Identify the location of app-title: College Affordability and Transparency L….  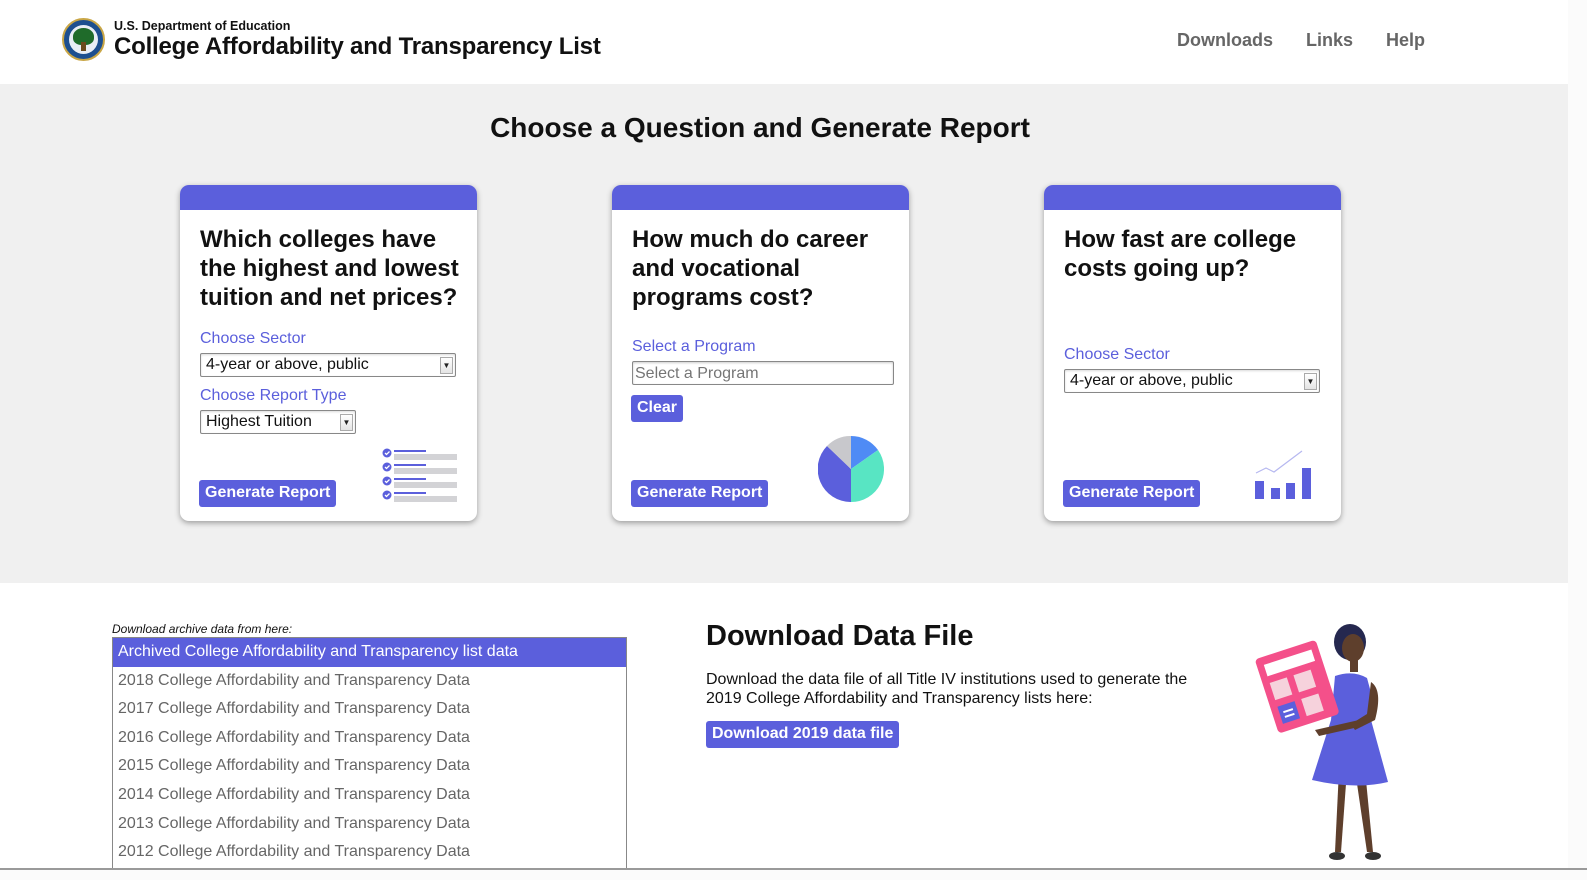
(357, 47).